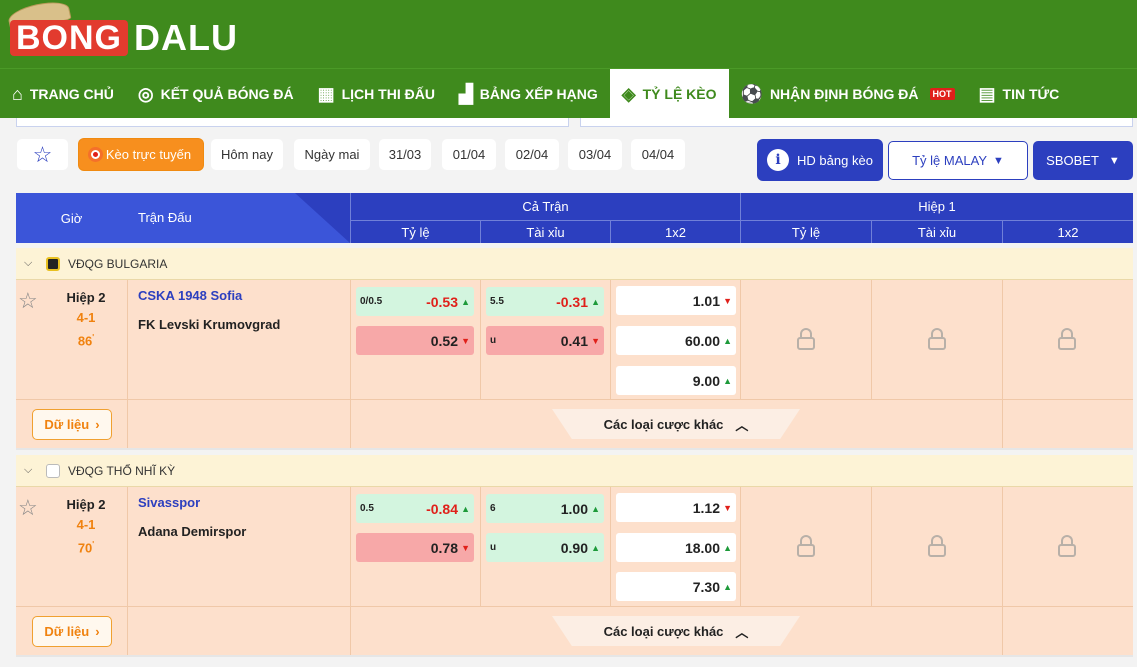 This screenshot has height=667, width=1137. What do you see at coordinates (326, 93) in the screenshot?
I see `calendar-icon: ▦` at bounding box center [326, 93].